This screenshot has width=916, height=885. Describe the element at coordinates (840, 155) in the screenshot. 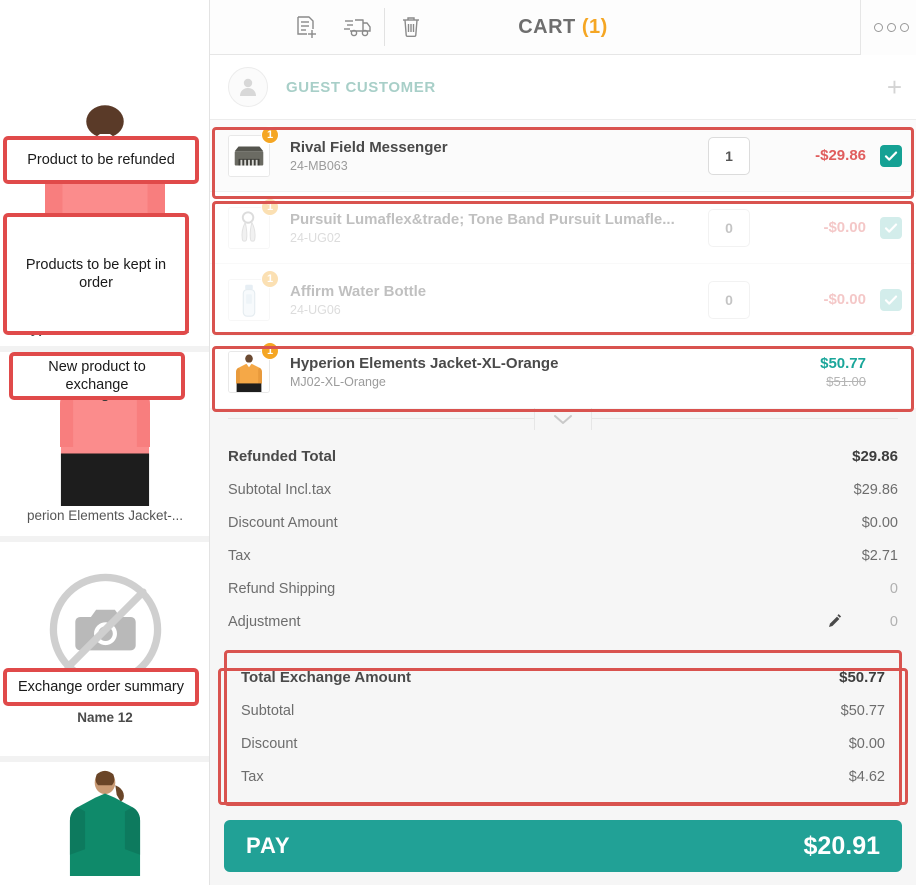

I see `item-price: -$29.86` at that location.